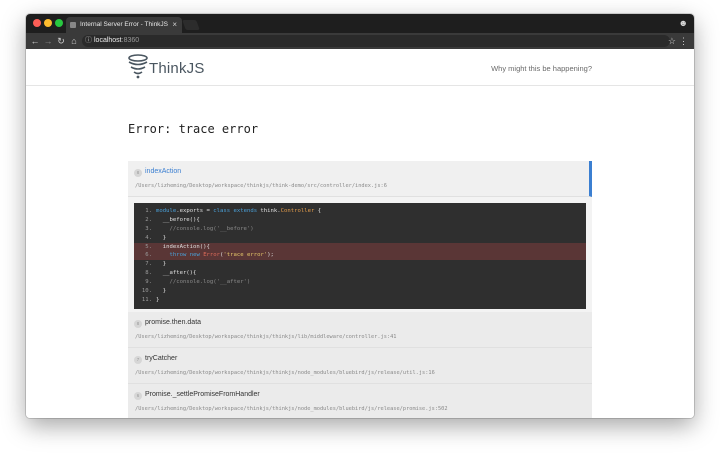  Describe the element at coordinates (88, 41) in the screenshot. I see `info-icon: ⓘ` at that location.